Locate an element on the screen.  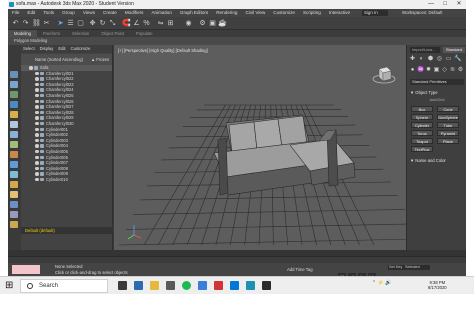
systems-icon: ⚙ is located at coordinates (460, 70).